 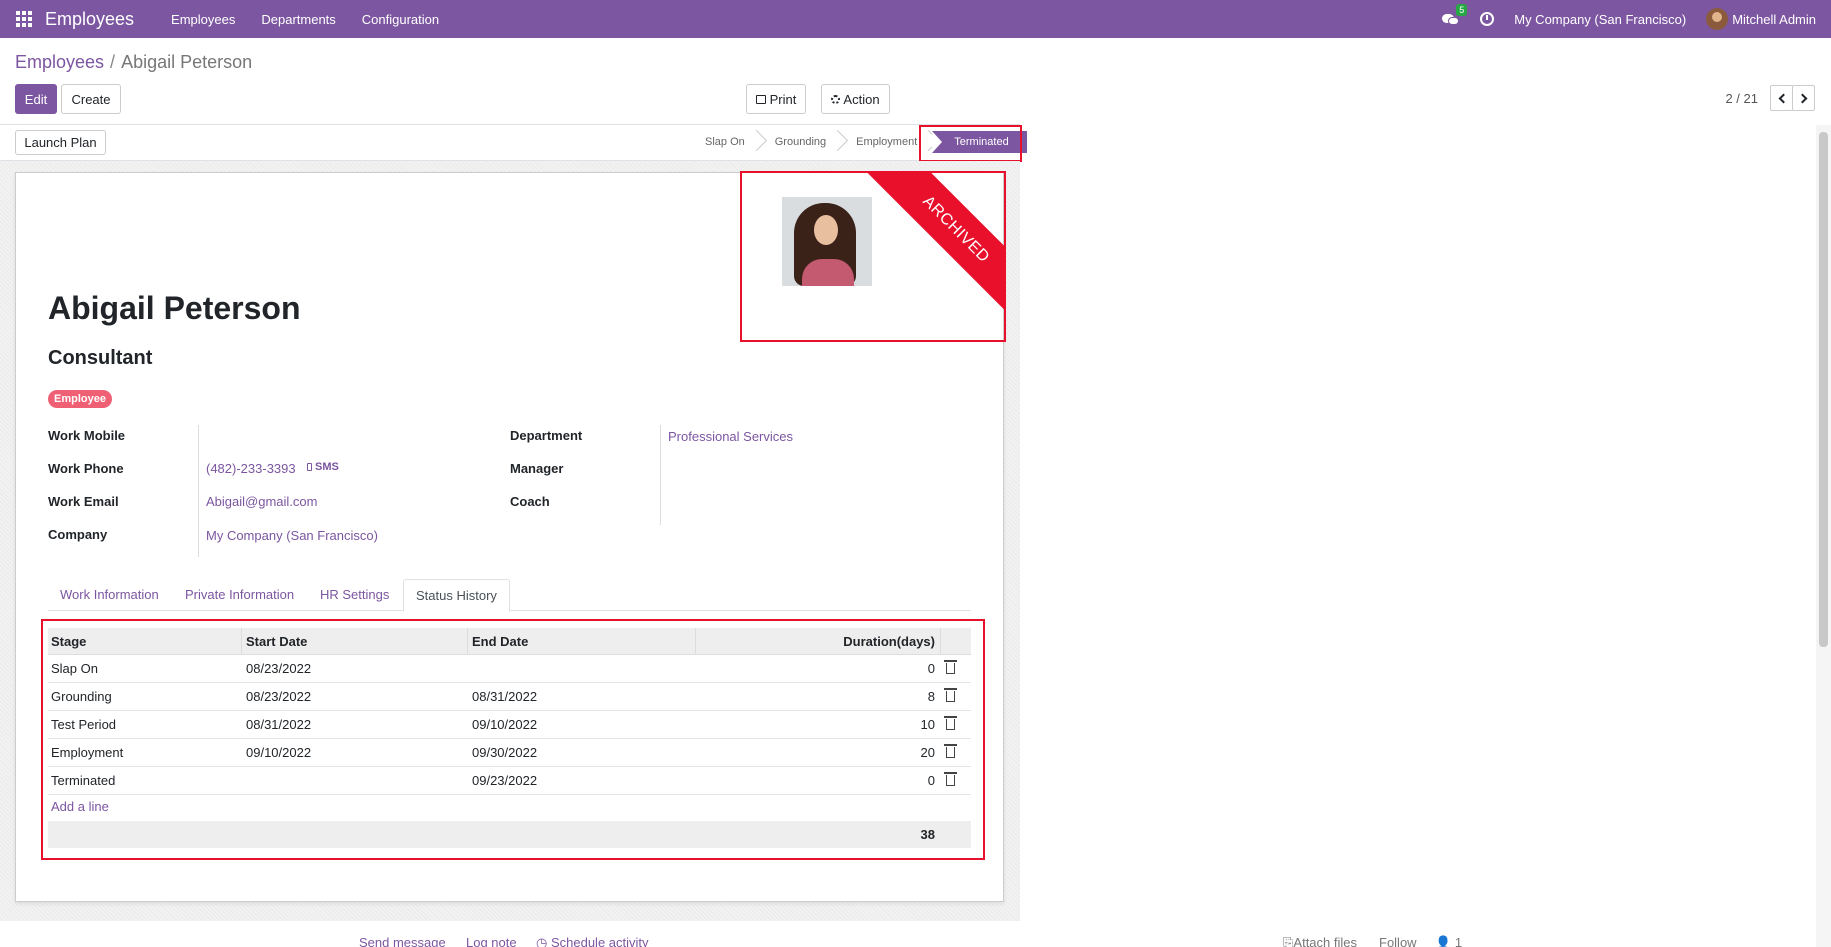 What do you see at coordinates (491, 941) in the screenshot?
I see `log-note-button: Log note` at bounding box center [491, 941].